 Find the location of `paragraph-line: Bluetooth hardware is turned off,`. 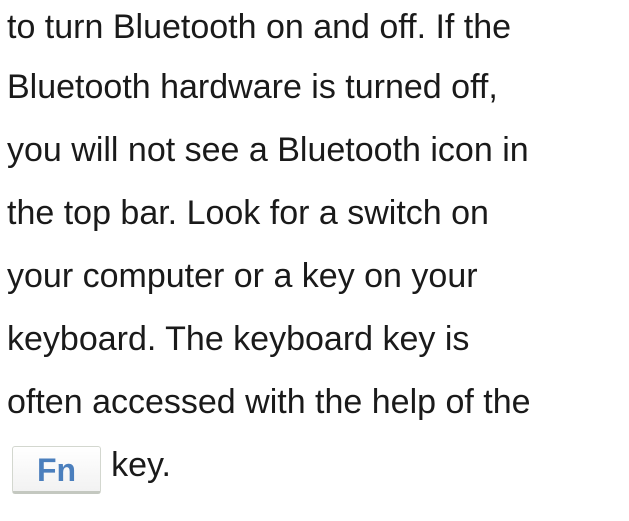

paragraph-line: Bluetooth hardware is turned off, is located at coordinates (252, 87).